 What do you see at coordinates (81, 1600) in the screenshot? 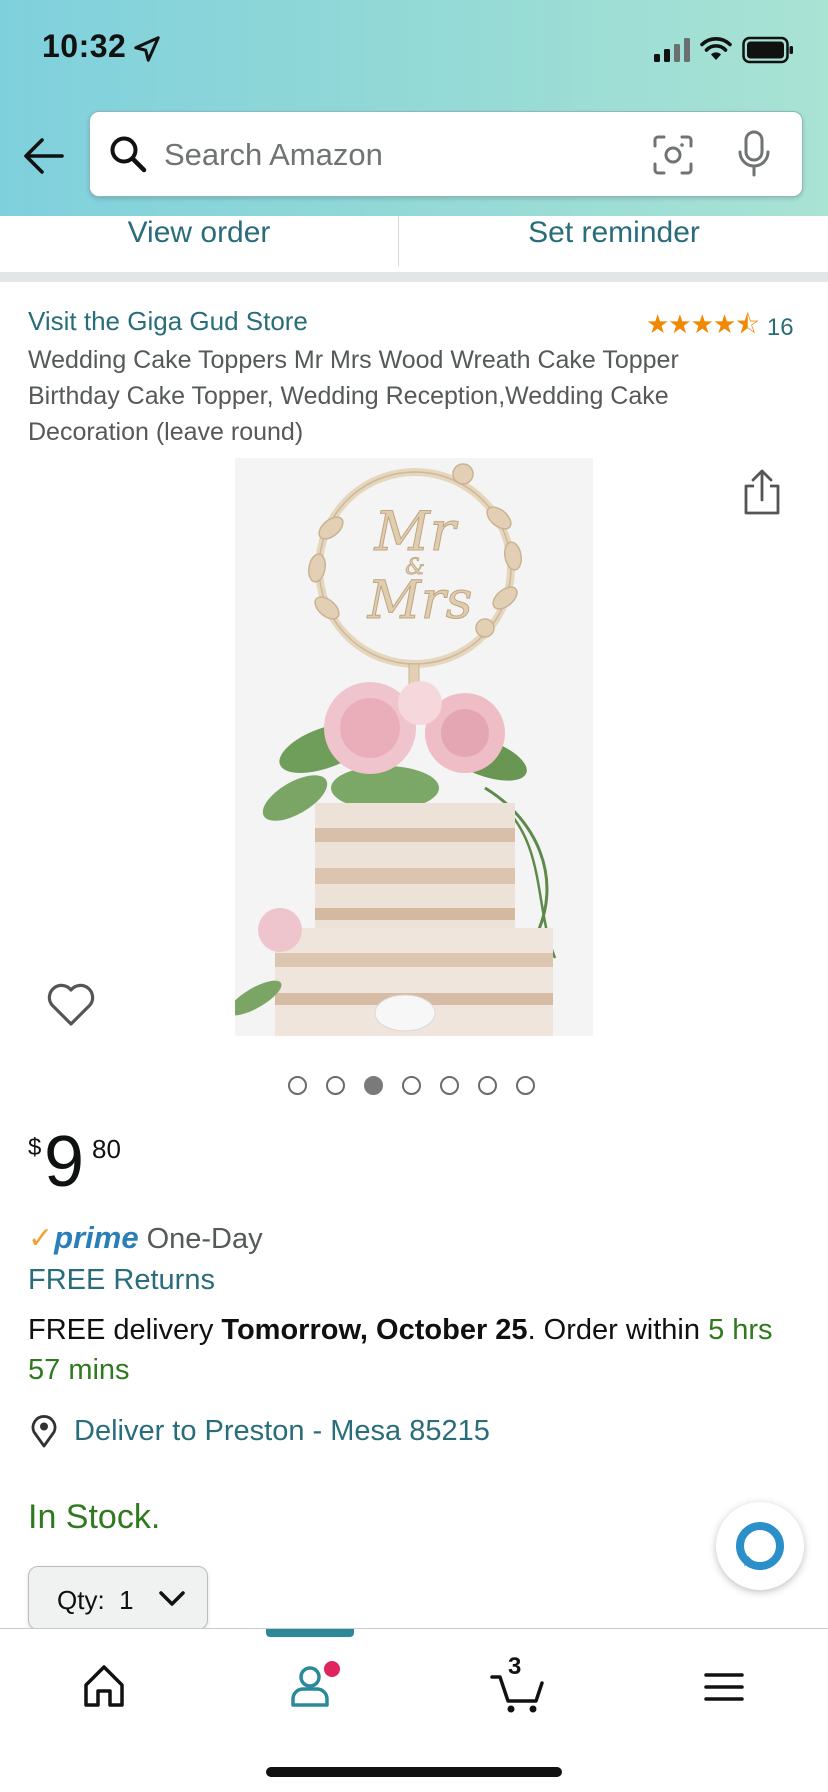
I see `quantity-label-text: Qty:` at bounding box center [81, 1600].